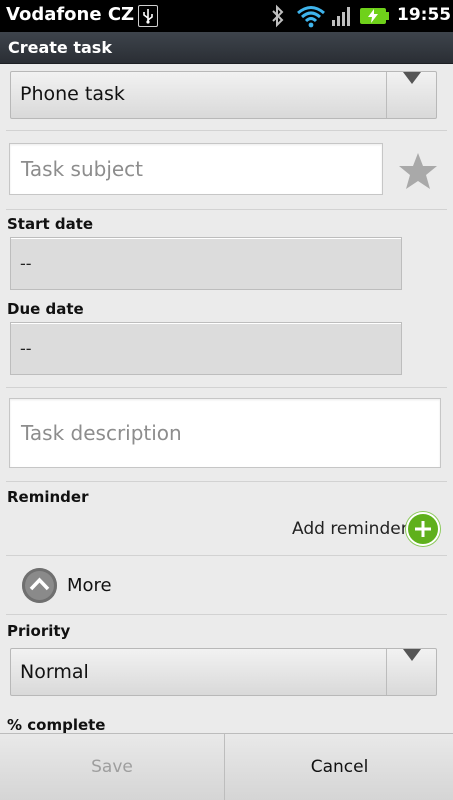  Describe the element at coordinates (196, 169) in the screenshot. I see `task-subject-input: Task subject` at that location.